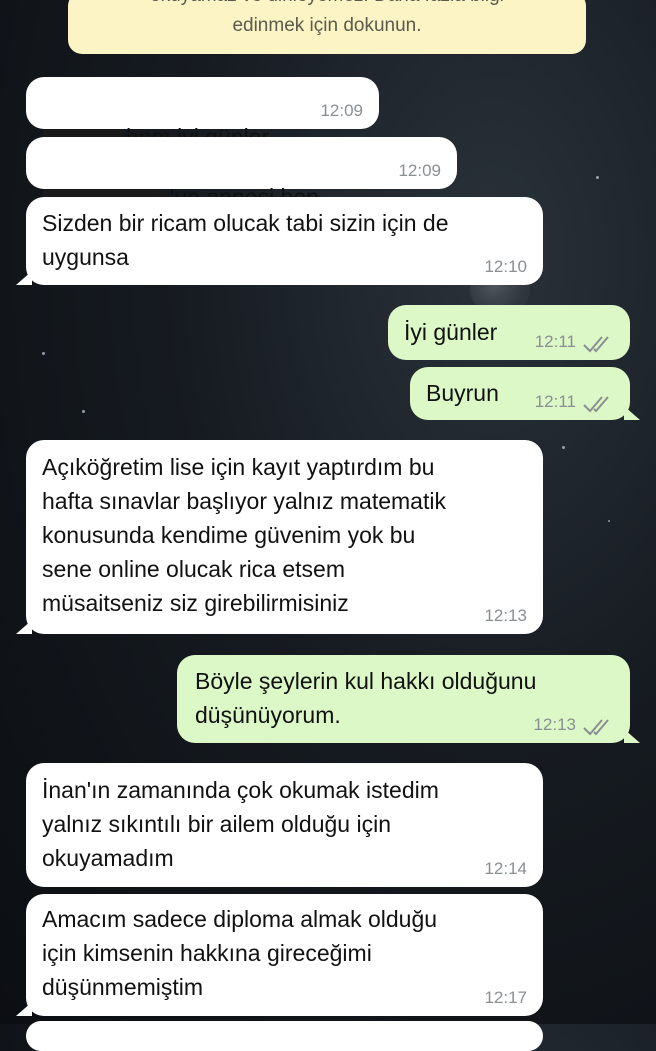  Describe the element at coordinates (241, 173) in the screenshot. I see `message-incoming: 'un annesi ben 12:09` at that location.